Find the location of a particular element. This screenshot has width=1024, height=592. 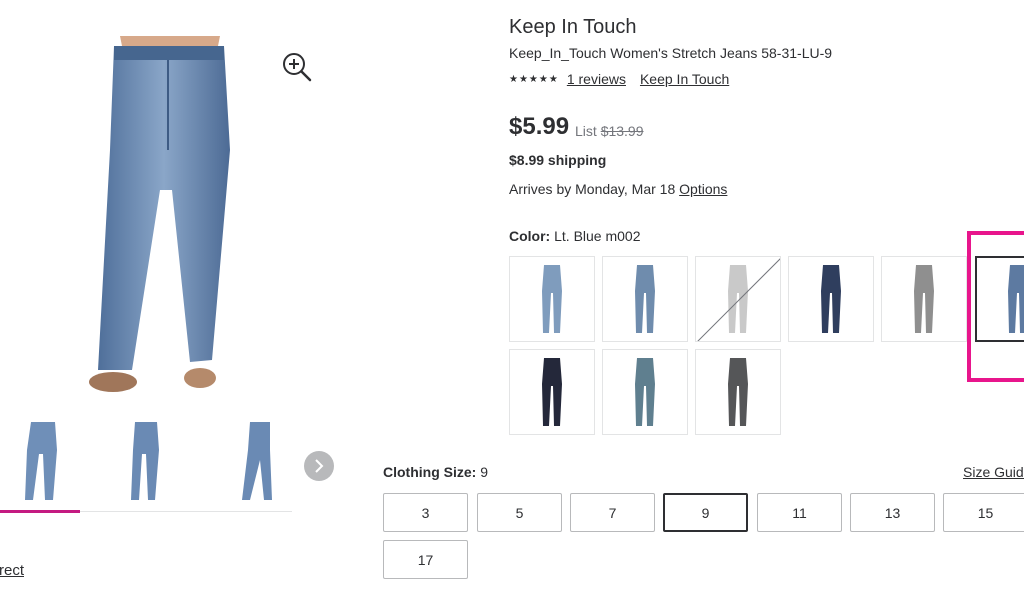

size-option-3: 3 is located at coordinates (425, 512).